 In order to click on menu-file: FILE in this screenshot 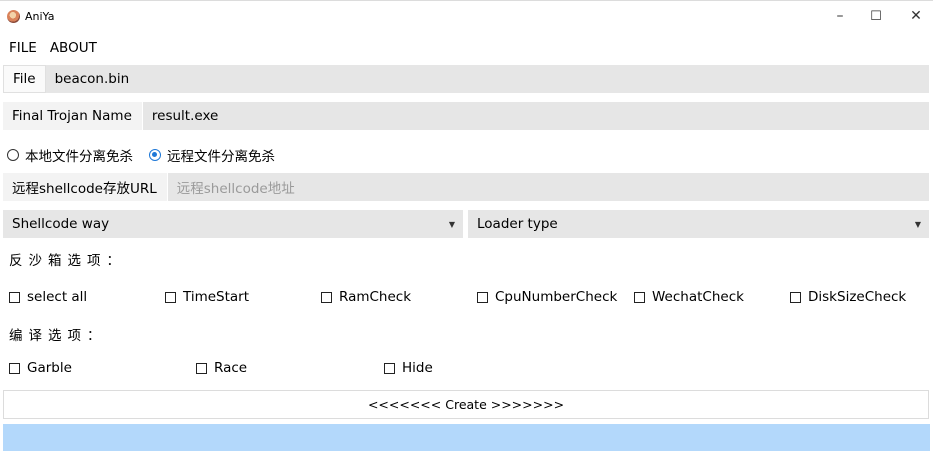, I will do `click(20, 48)`.